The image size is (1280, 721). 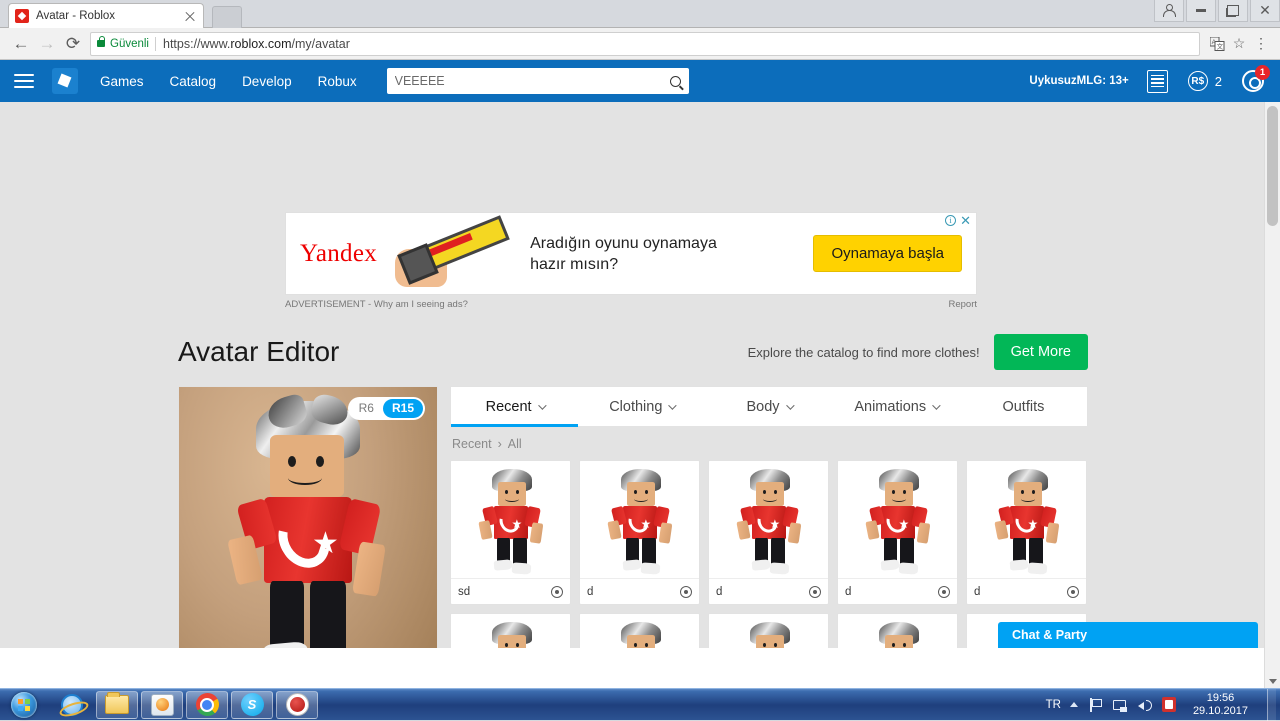 What do you see at coordinates (472, 444) in the screenshot?
I see `breadcrumb-root: Recent` at bounding box center [472, 444].